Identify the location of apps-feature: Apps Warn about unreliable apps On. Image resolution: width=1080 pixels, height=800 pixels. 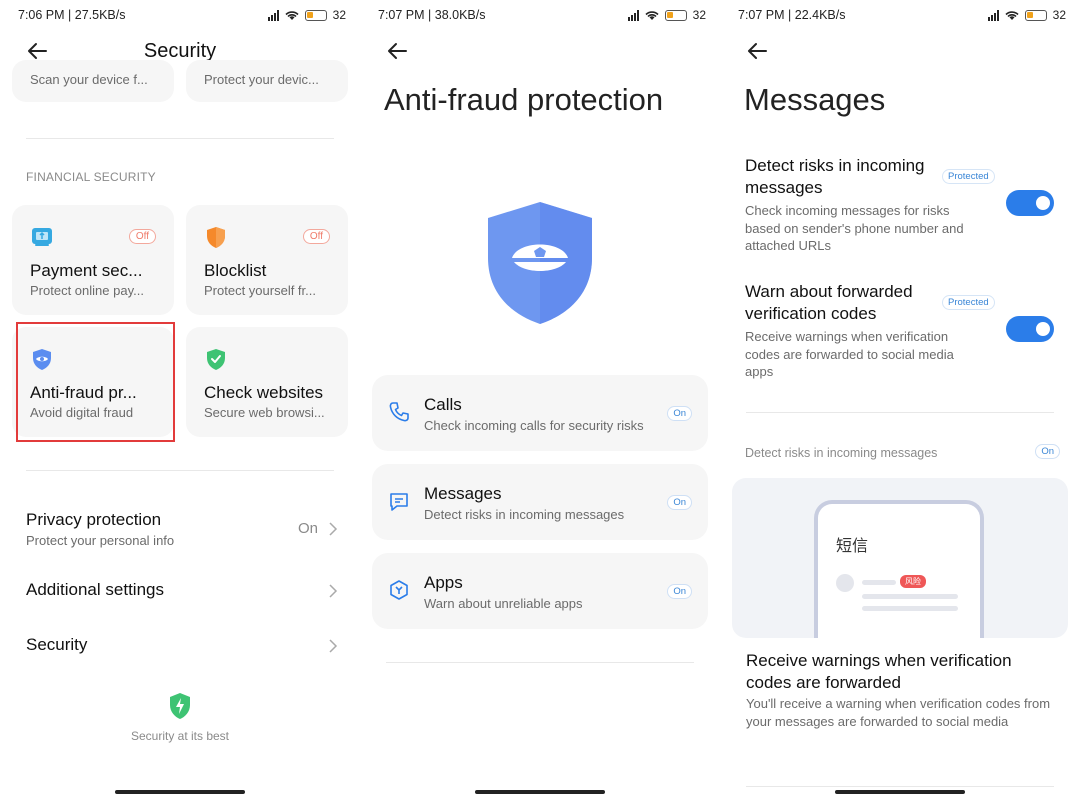
(540, 591).